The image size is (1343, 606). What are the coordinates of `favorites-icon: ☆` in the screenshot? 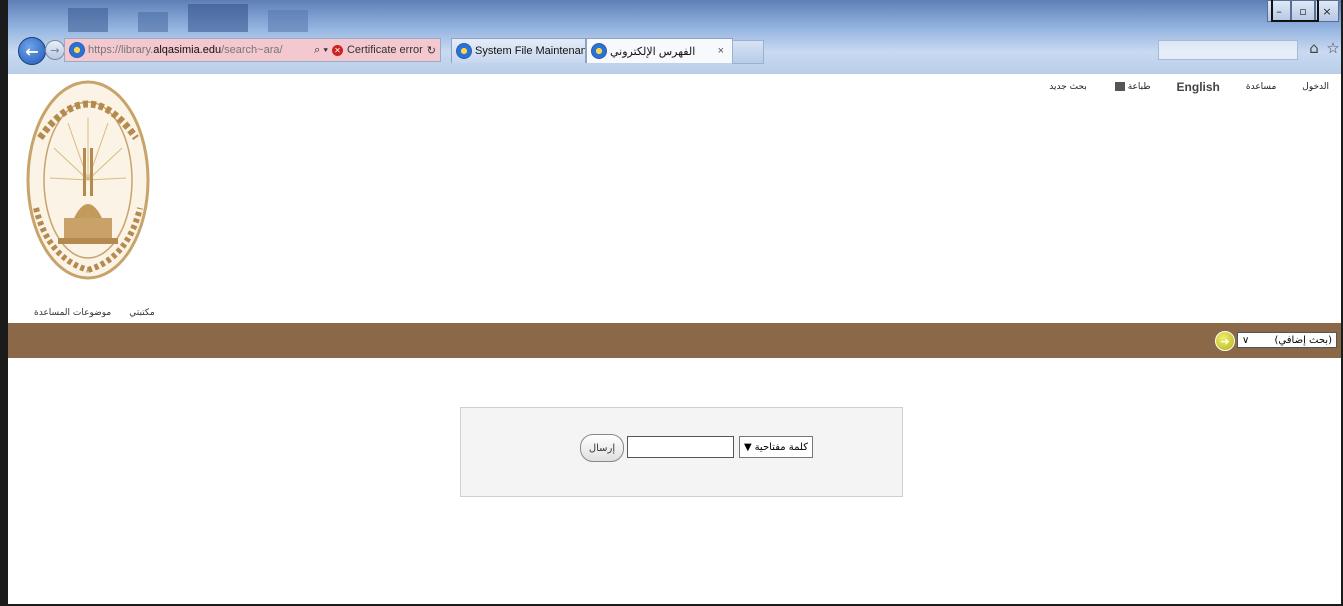 It's located at (1333, 48).